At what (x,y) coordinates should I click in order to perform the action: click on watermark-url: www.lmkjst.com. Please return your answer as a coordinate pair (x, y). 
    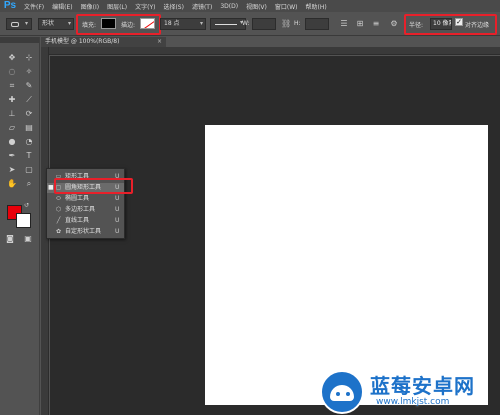
    Looking at the image, I should click on (413, 402).